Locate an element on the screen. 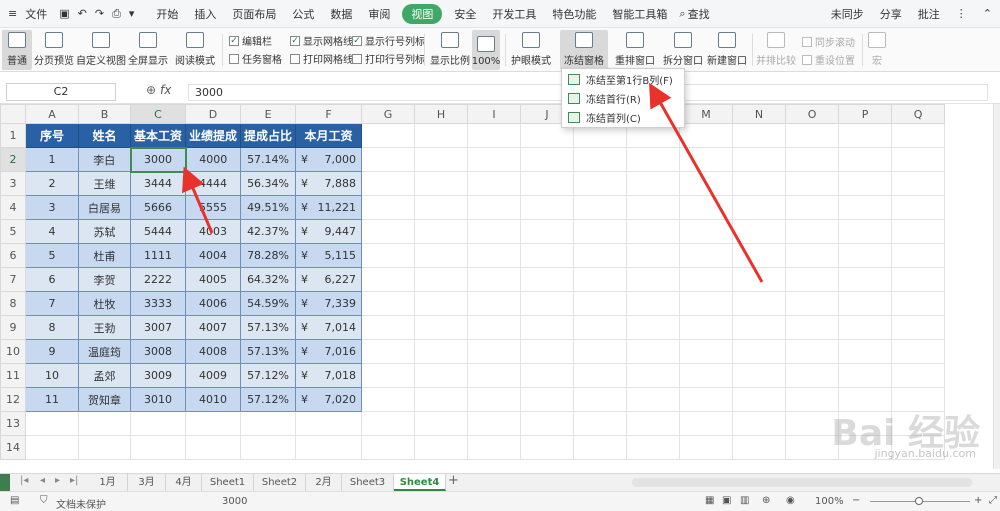 The height and width of the screenshot is (511, 1000). page-icon: ▤ is located at coordinates (14, 500).